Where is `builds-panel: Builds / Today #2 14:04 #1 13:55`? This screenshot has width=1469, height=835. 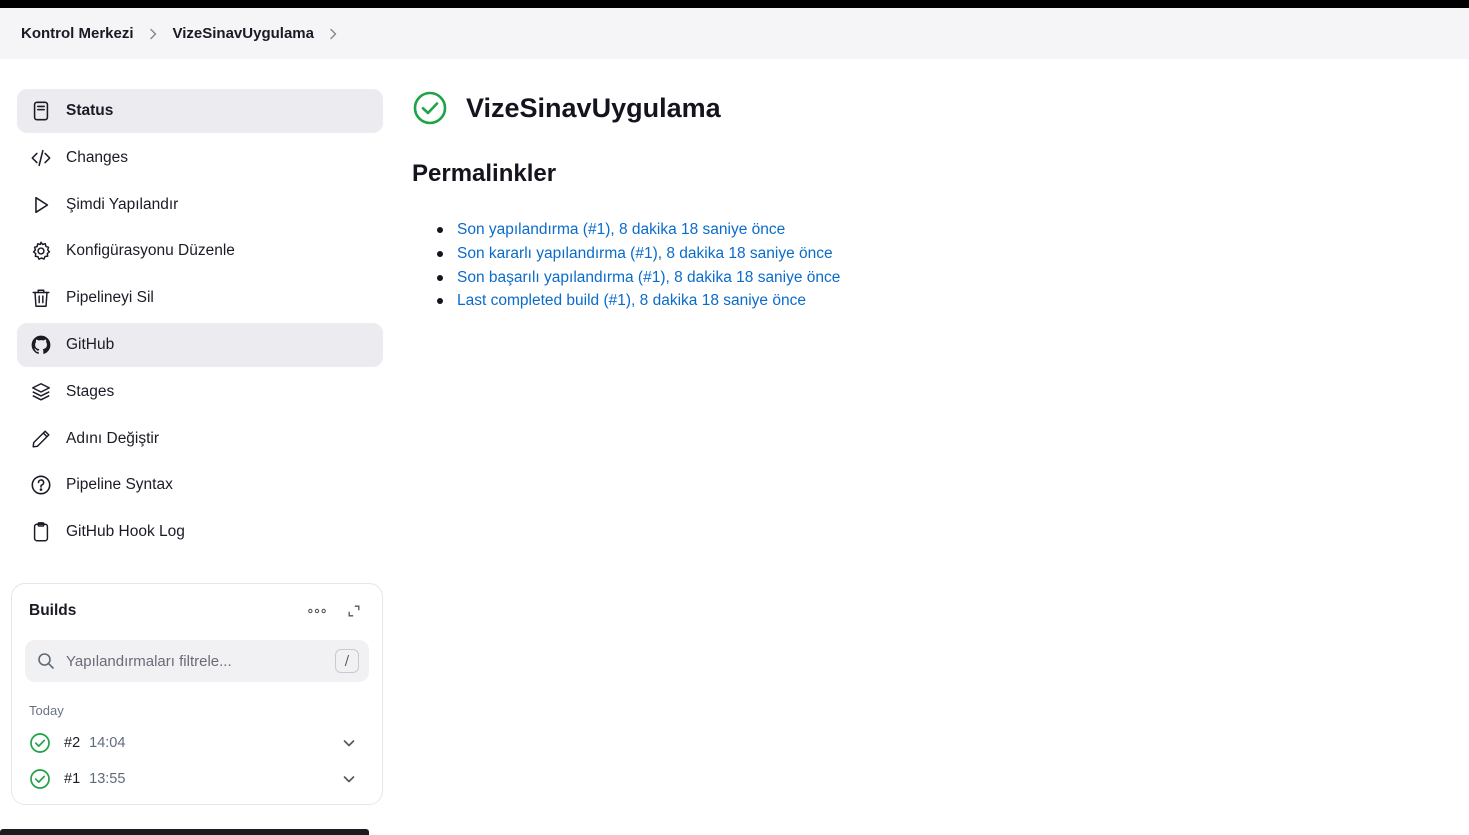
builds-panel: Builds / Today #2 14:04 #1 13:55 is located at coordinates (197, 694).